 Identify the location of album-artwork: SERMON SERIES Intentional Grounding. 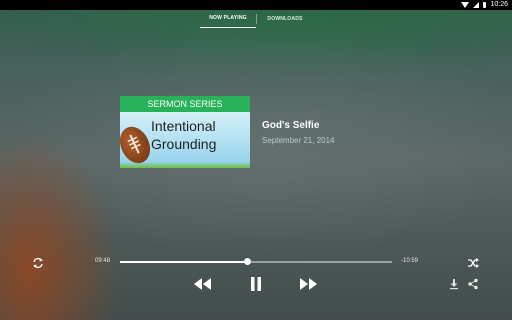
(185, 132).